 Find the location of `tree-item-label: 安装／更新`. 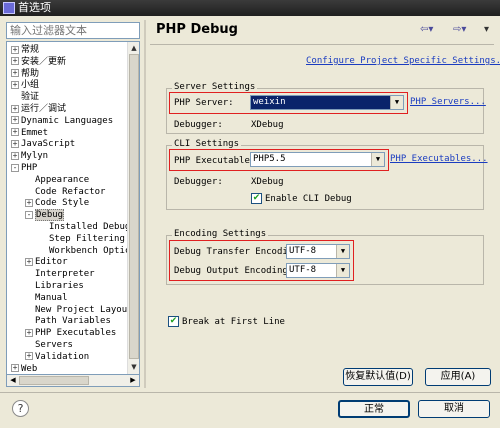

tree-item-label: 安装／更新 is located at coordinates (44, 61).